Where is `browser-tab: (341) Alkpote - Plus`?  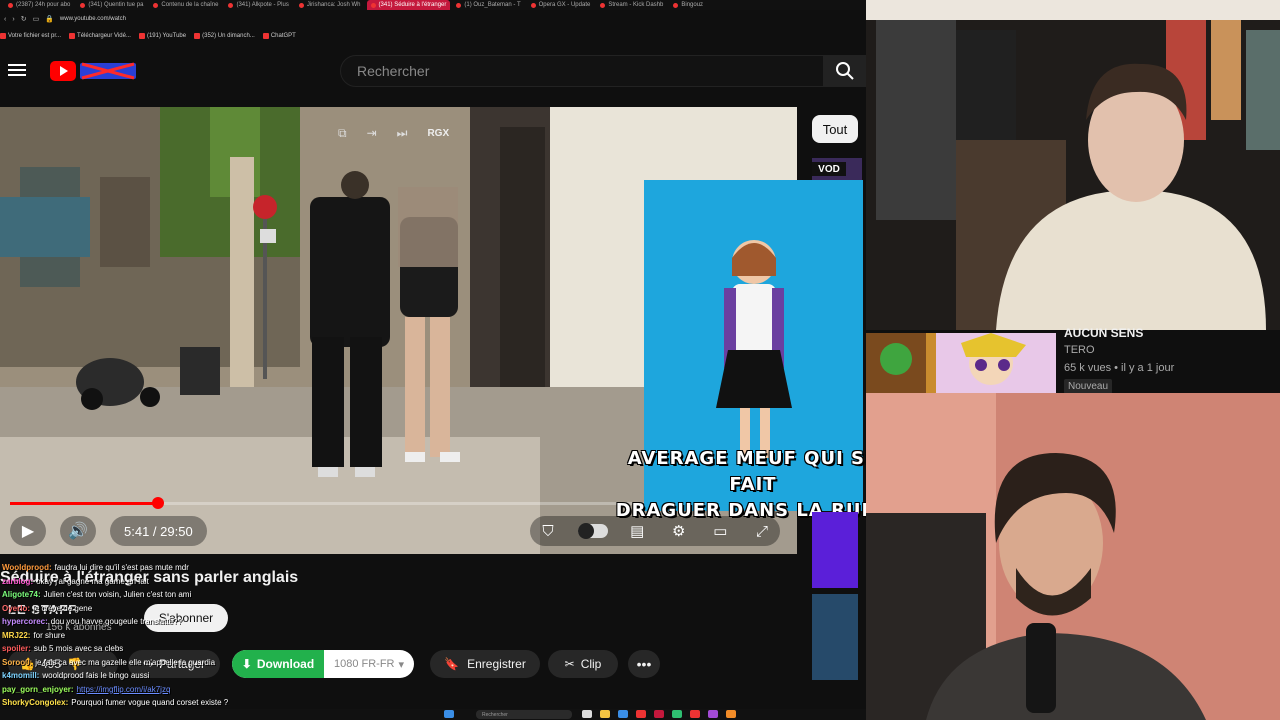 browser-tab: (341) Alkpote - Plus is located at coordinates (258, 5).